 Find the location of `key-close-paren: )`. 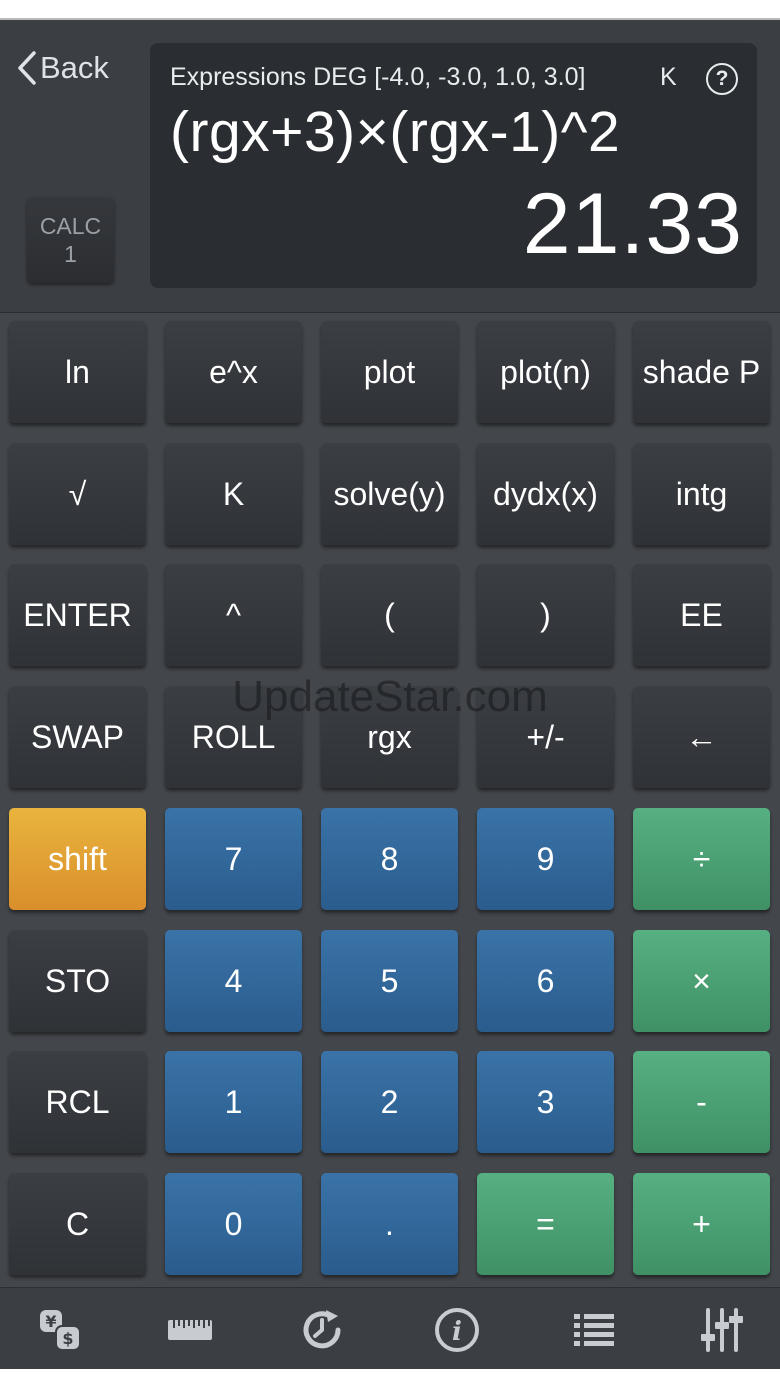

key-close-paren: ) is located at coordinates (545, 615).